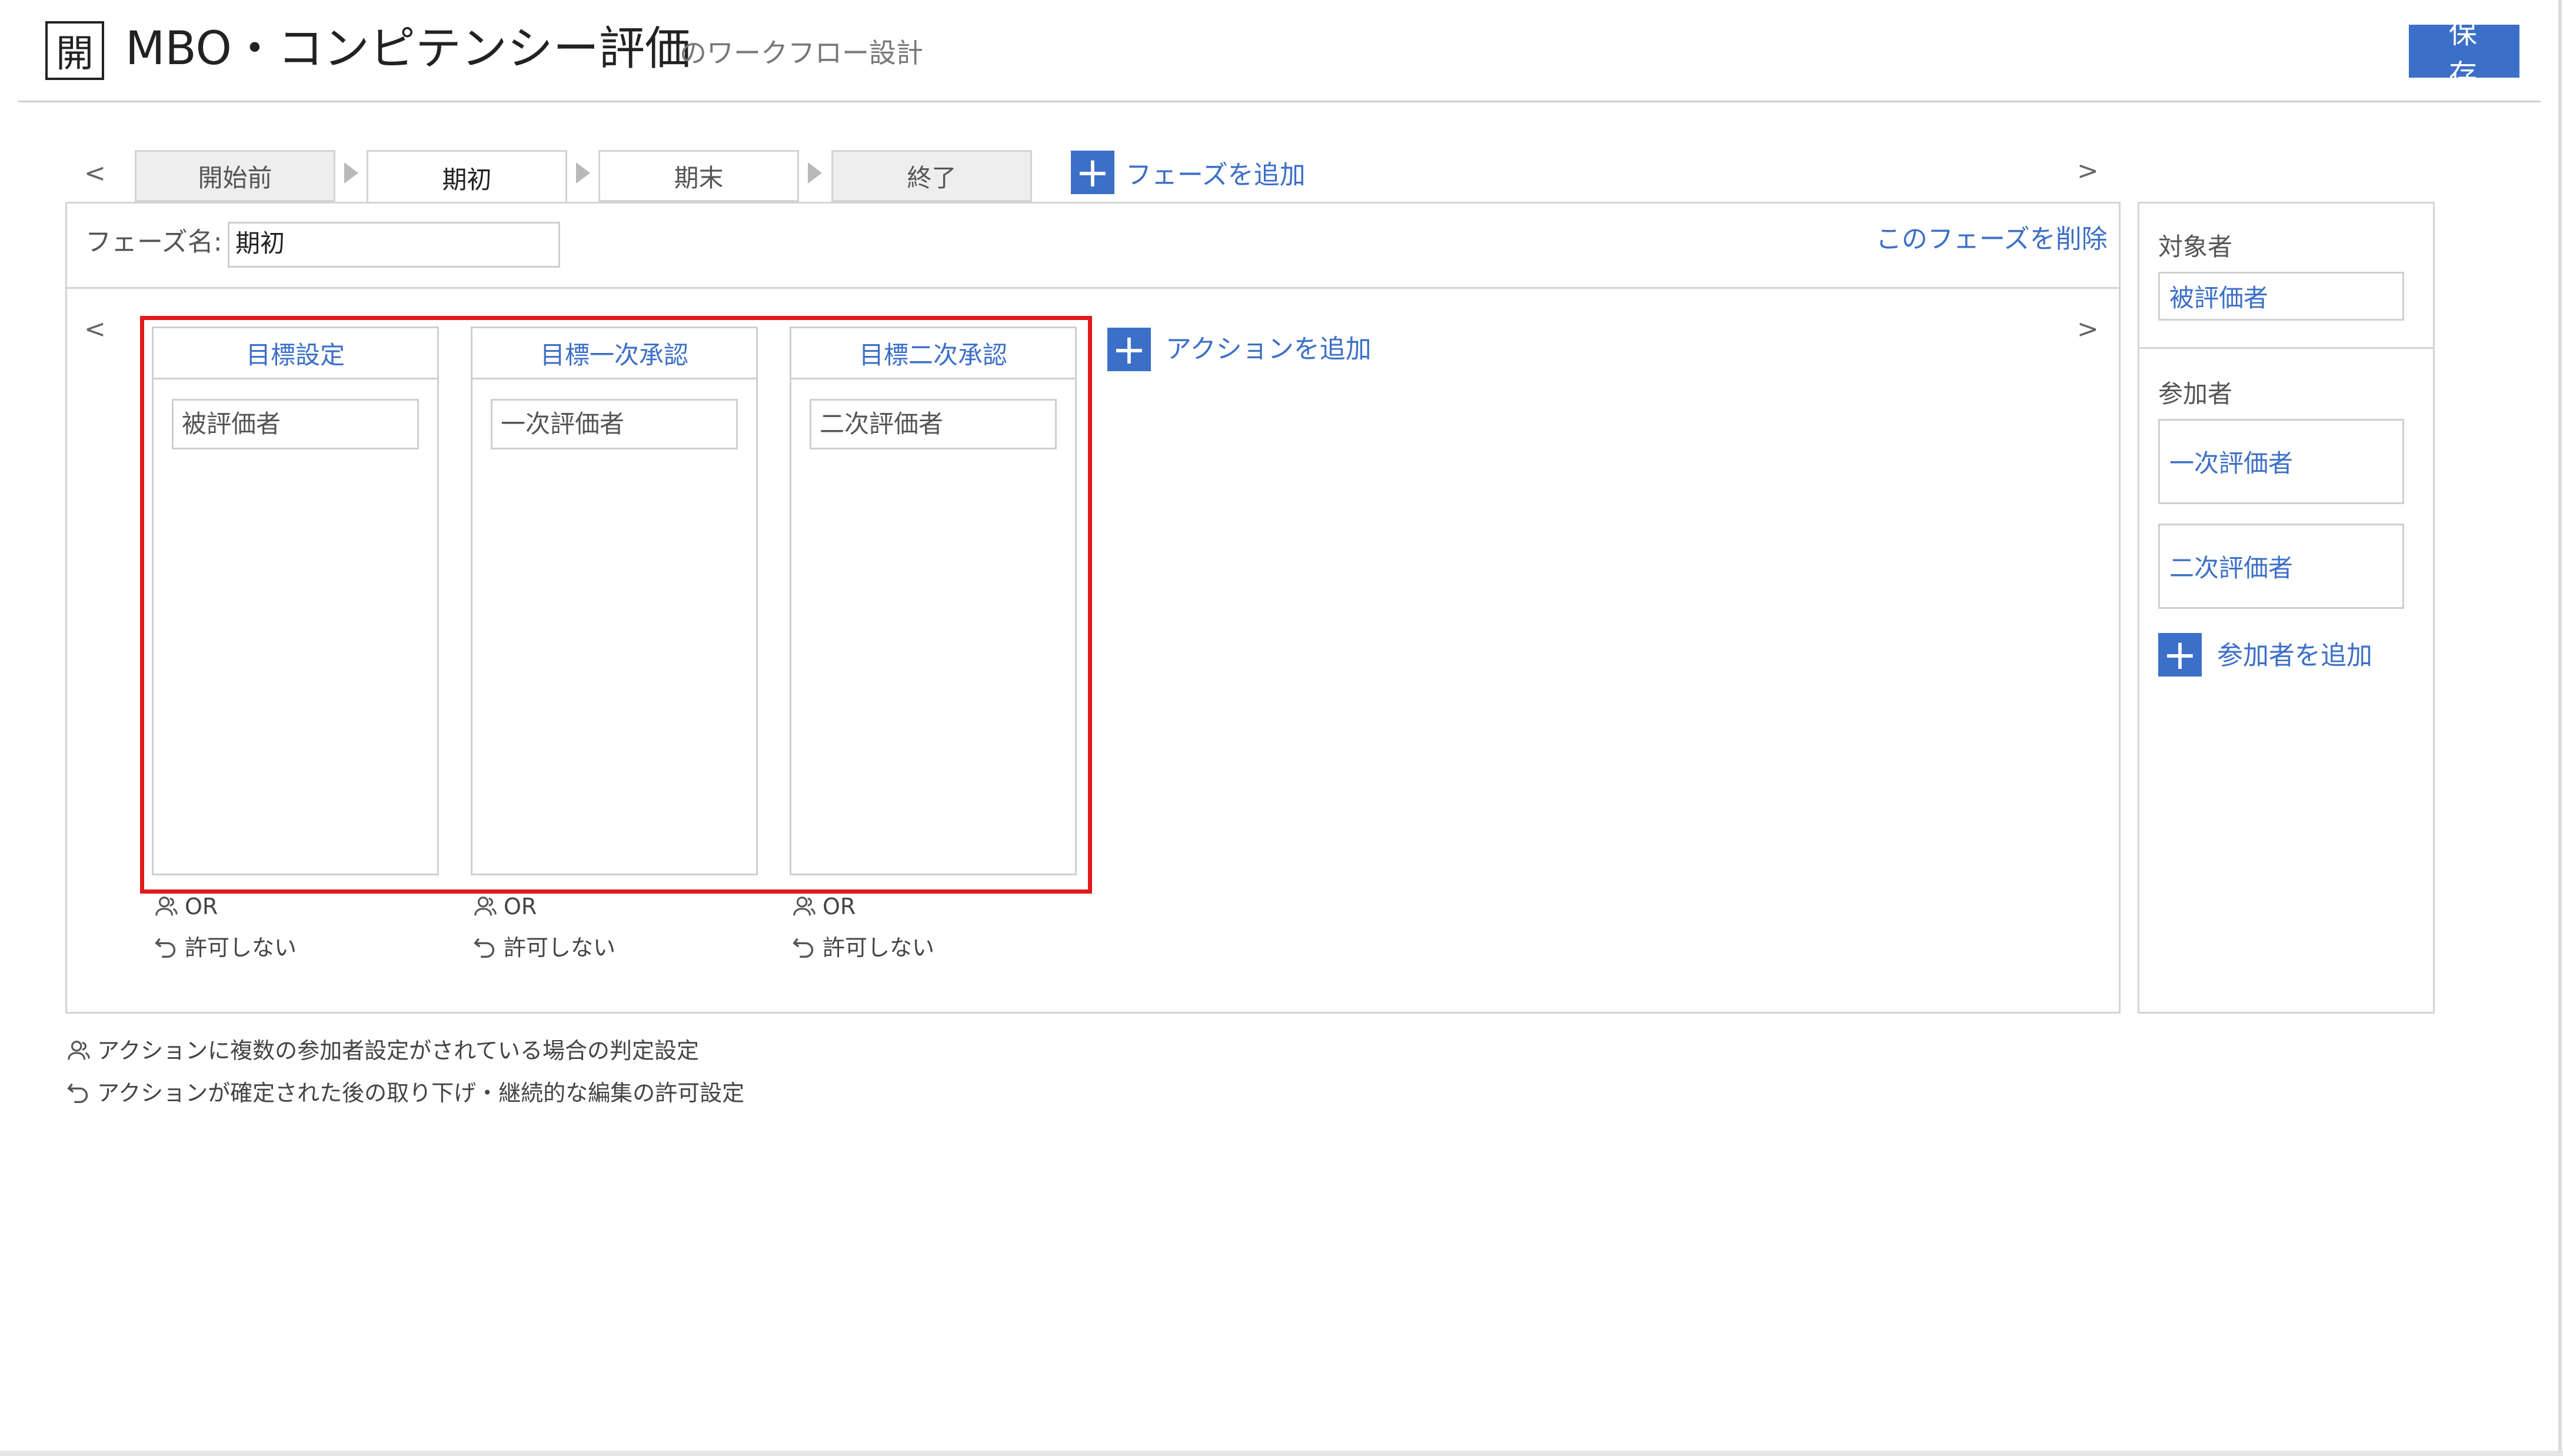 The image size is (2563, 1456). Describe the element at coordinates (2088, 171) in the screenshot. I see `phase-next-arrow: >` at that location.